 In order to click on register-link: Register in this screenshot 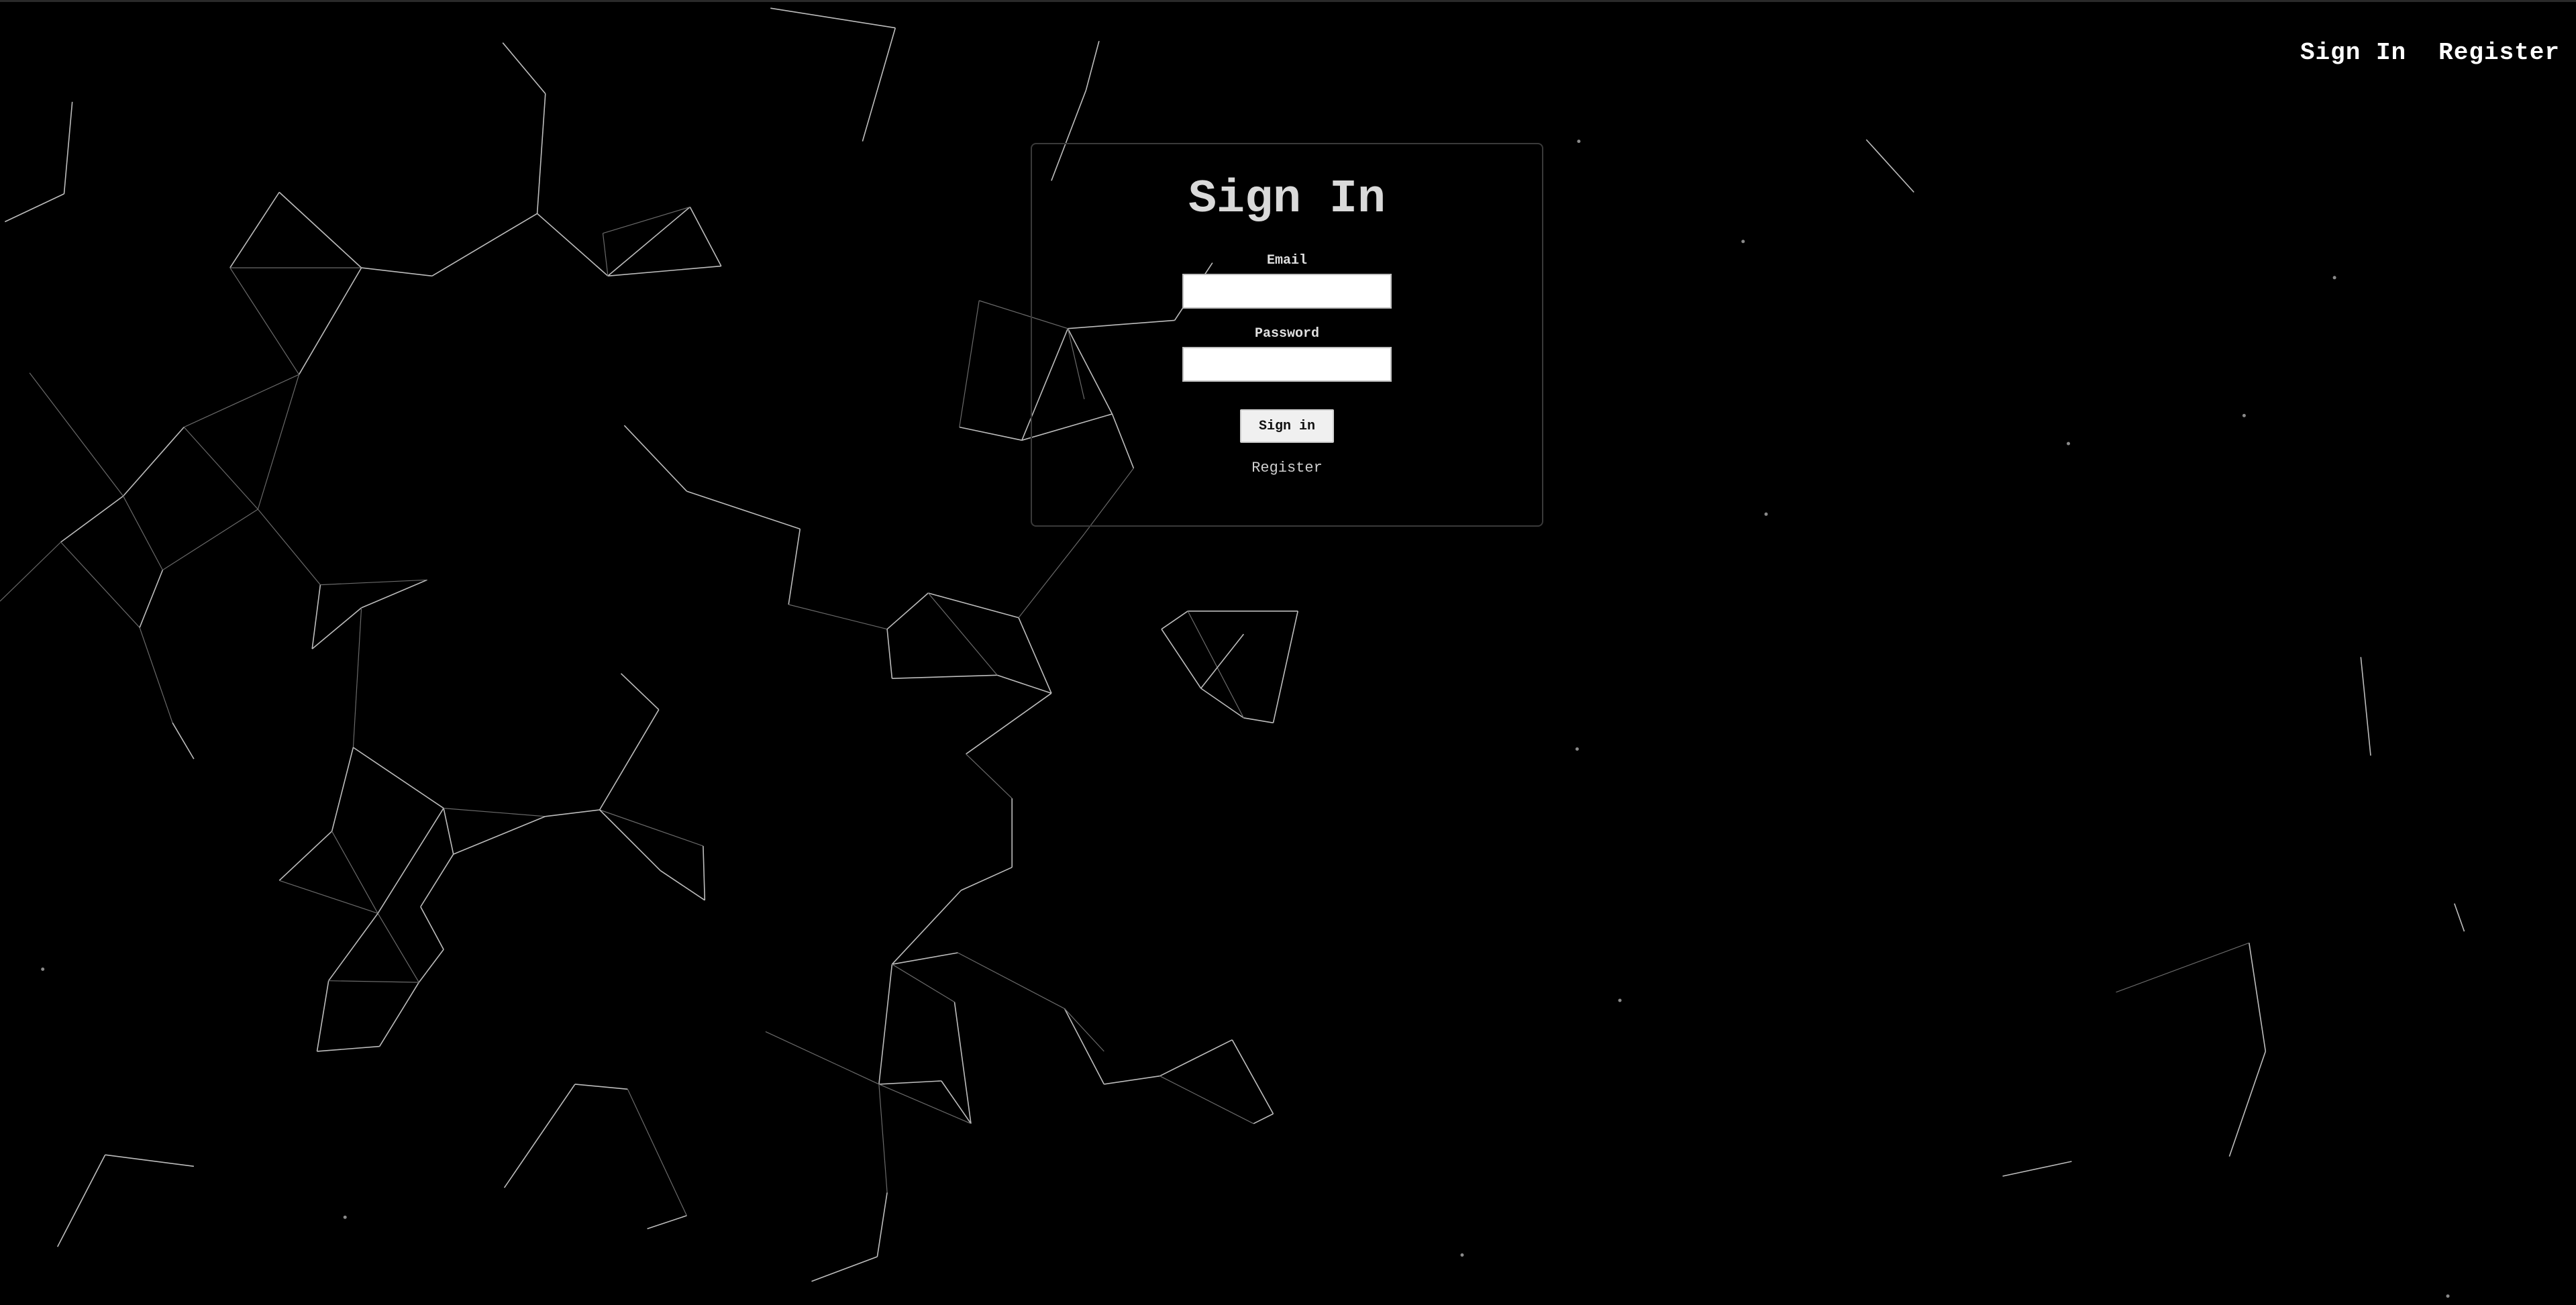, I will do `click(1287, 468)`.